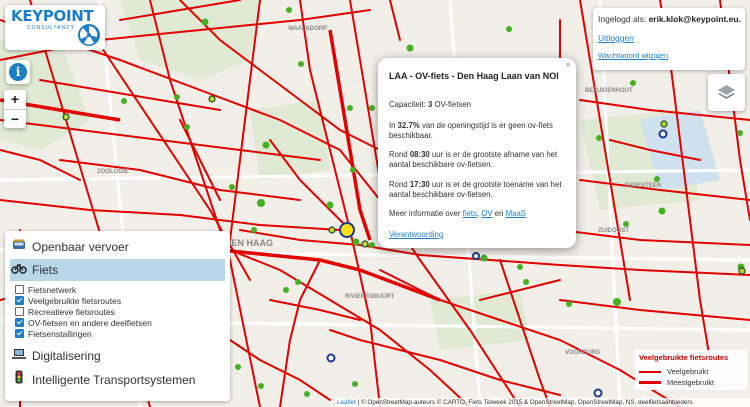 The width and height of the screenshot is (750, 407). Describe the element at coordinates (470, 213) in the screenshot. I see `link-fiets: fiets` at that location.